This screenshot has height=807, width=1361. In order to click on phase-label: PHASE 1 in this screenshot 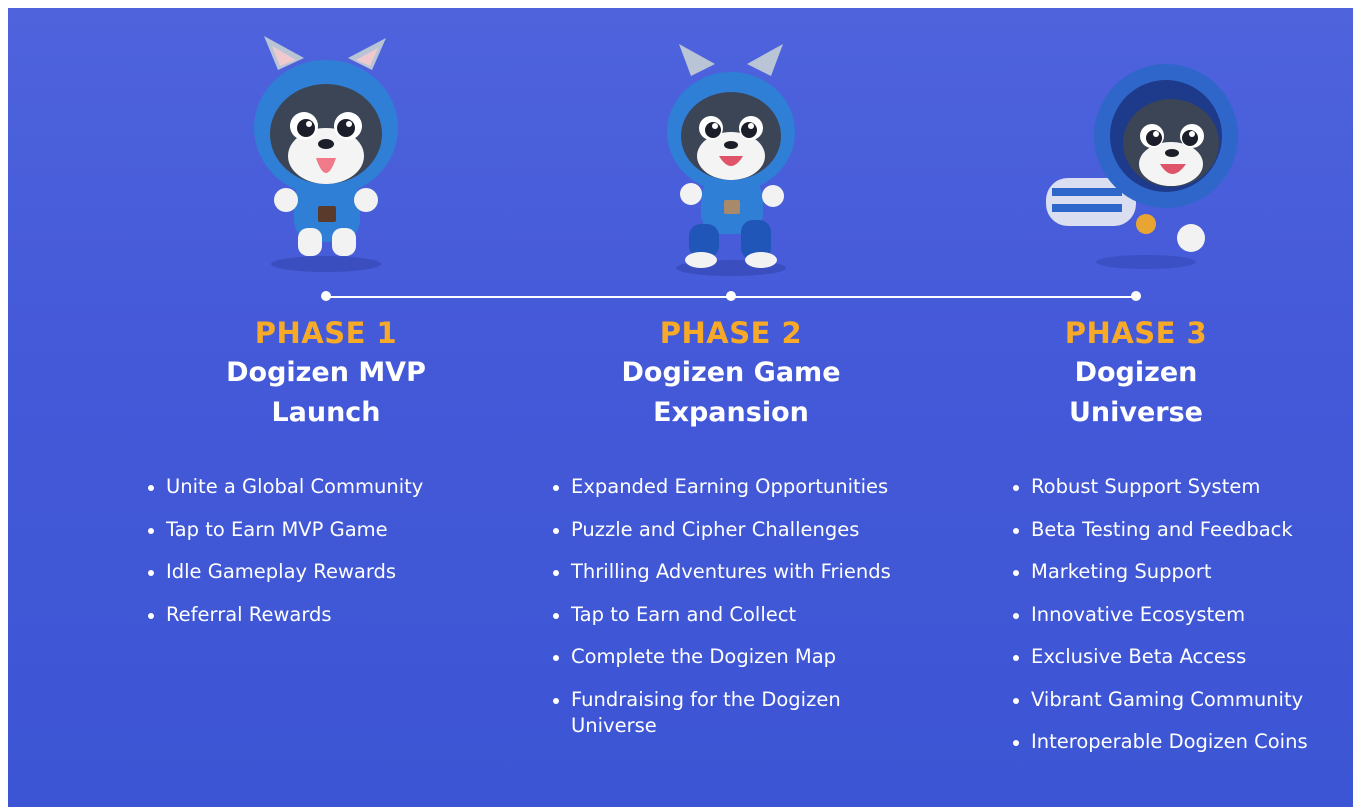, I will do `click(326, 333)`.